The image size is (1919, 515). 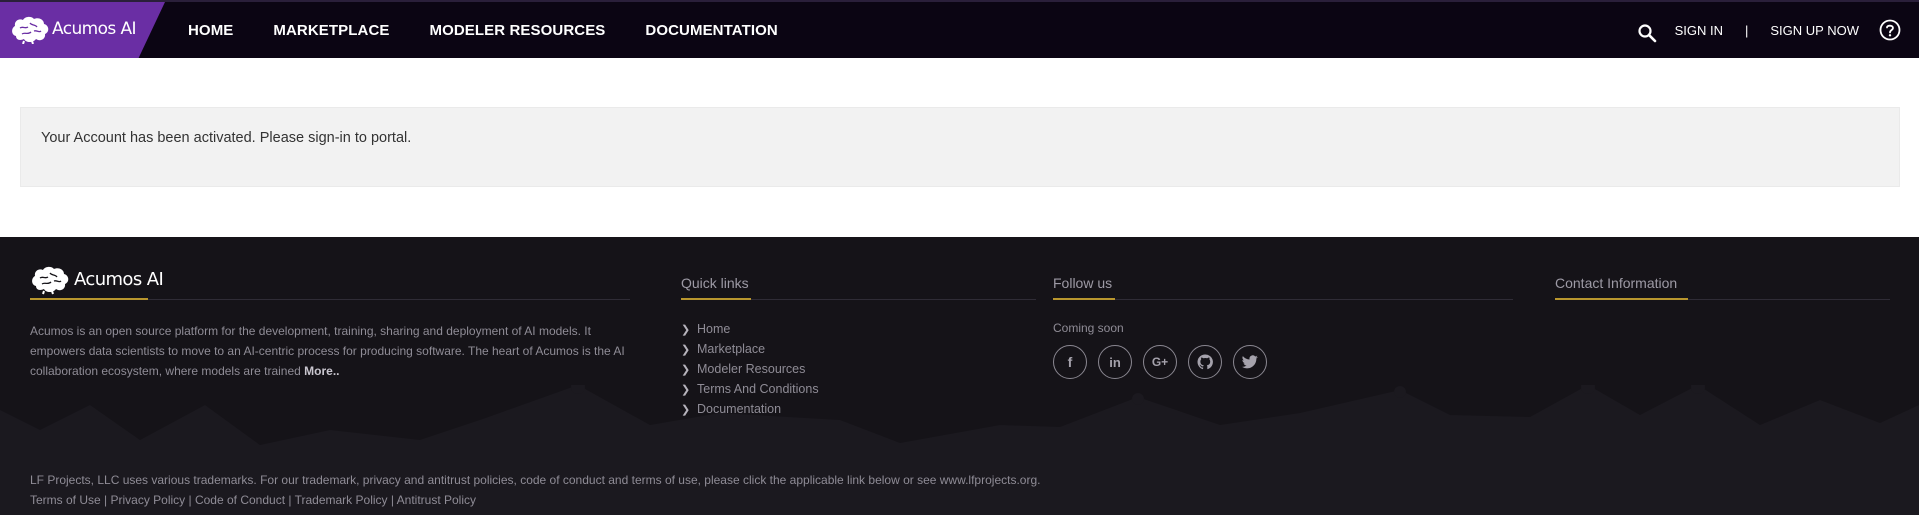 What do you see at coordinates (750, 349) in the screenshot?
I see `quick-link-marketplace: ❯ Marketplace` at bounding box center [750, 349].